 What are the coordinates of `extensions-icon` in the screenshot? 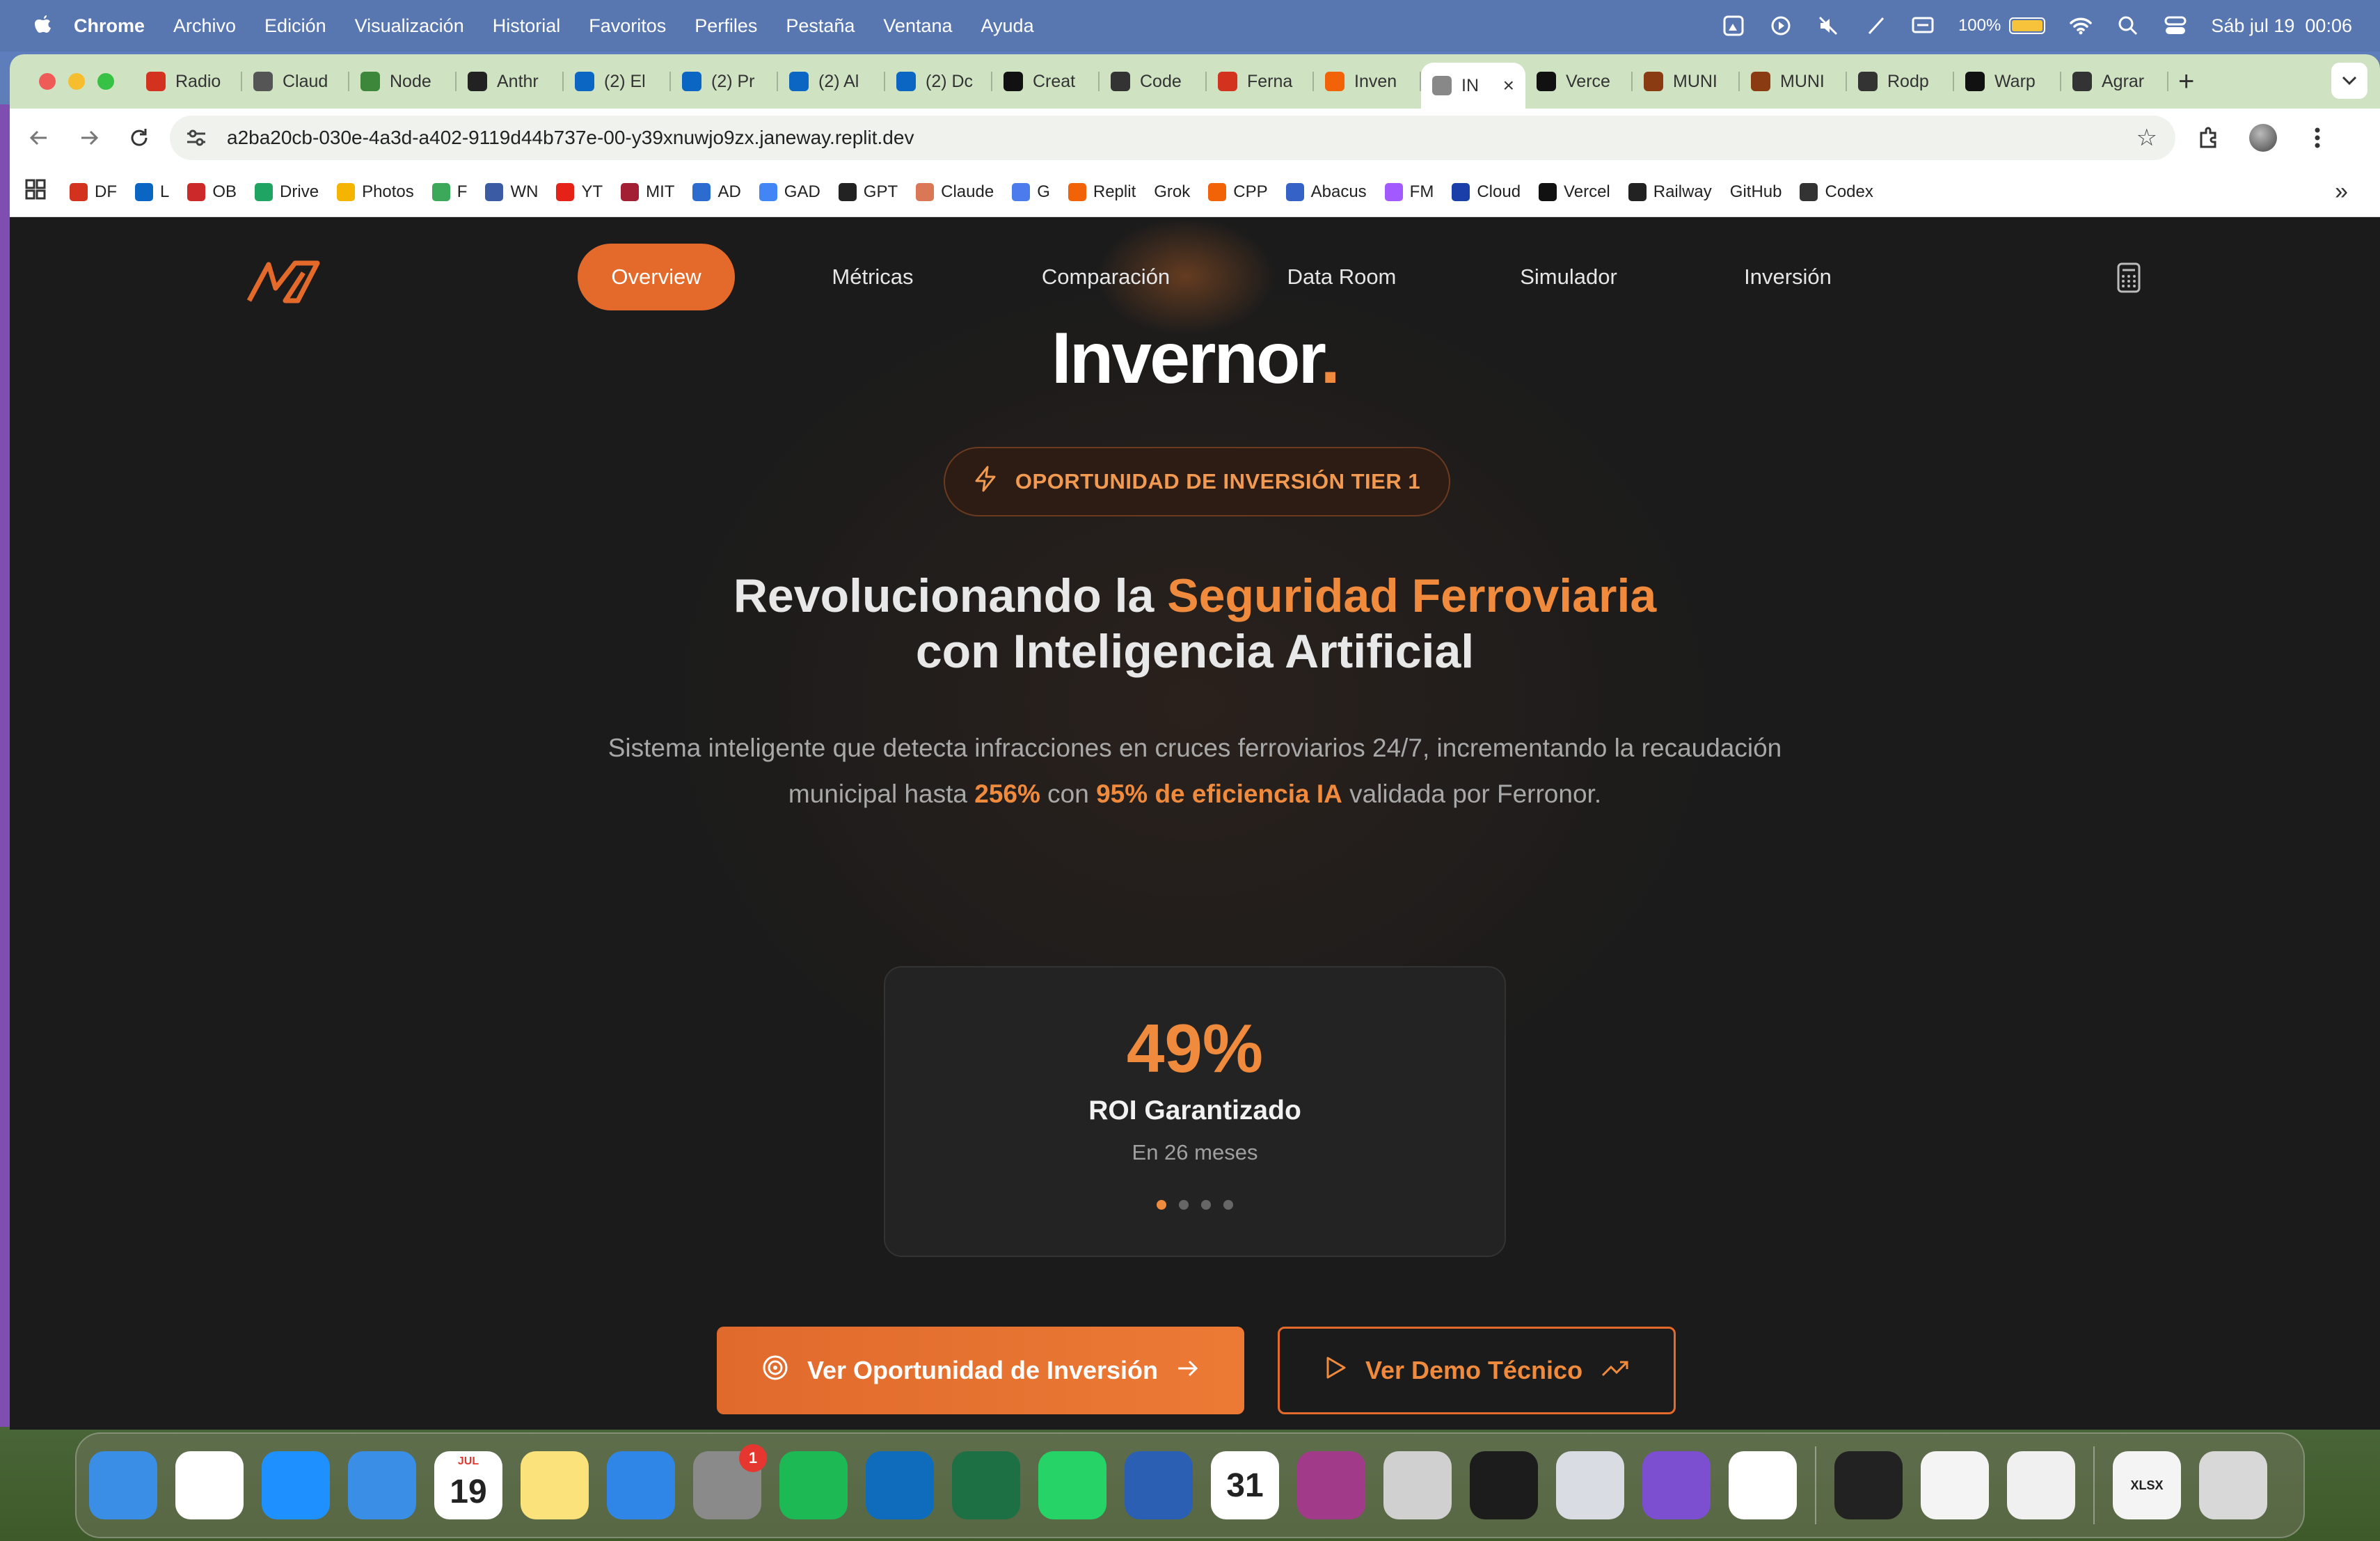 It's located at (2209, 138).